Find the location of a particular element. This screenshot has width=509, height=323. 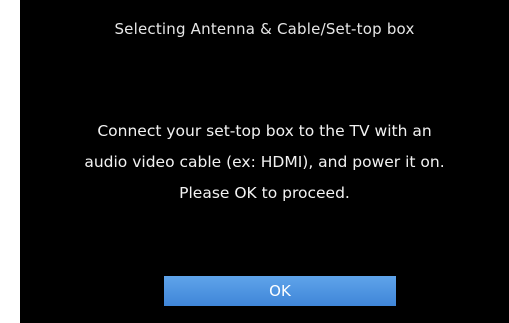

dialog-title: Selecting Antenna & Cable/Set-top box is located at coordinates (264, 29).